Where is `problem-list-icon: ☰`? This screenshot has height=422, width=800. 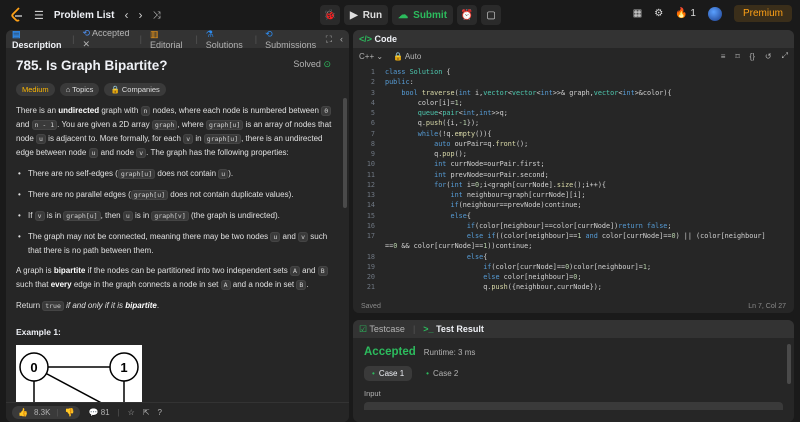 problem-list-icon: ☰ is located at coordinates (39, 15).